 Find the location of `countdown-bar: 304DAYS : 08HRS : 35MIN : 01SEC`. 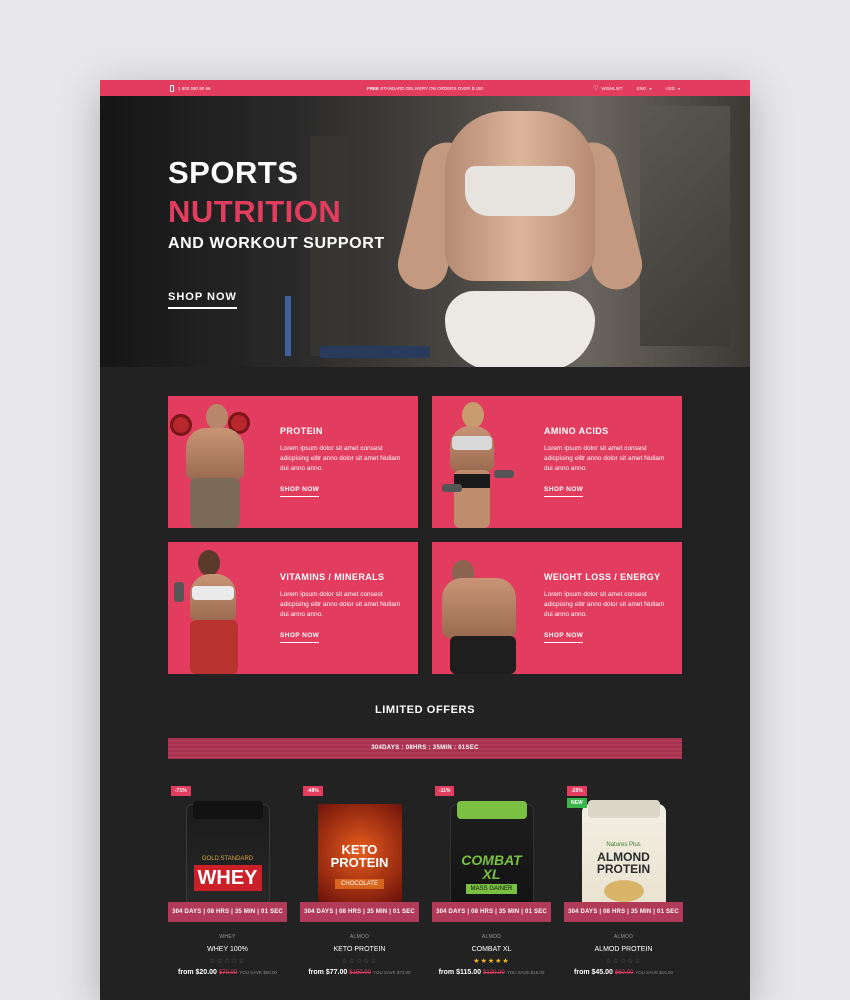

countdown-bar: 304DAYS : 08HRS : 35MIN : 01SEC is located at coordinates (425, 748).